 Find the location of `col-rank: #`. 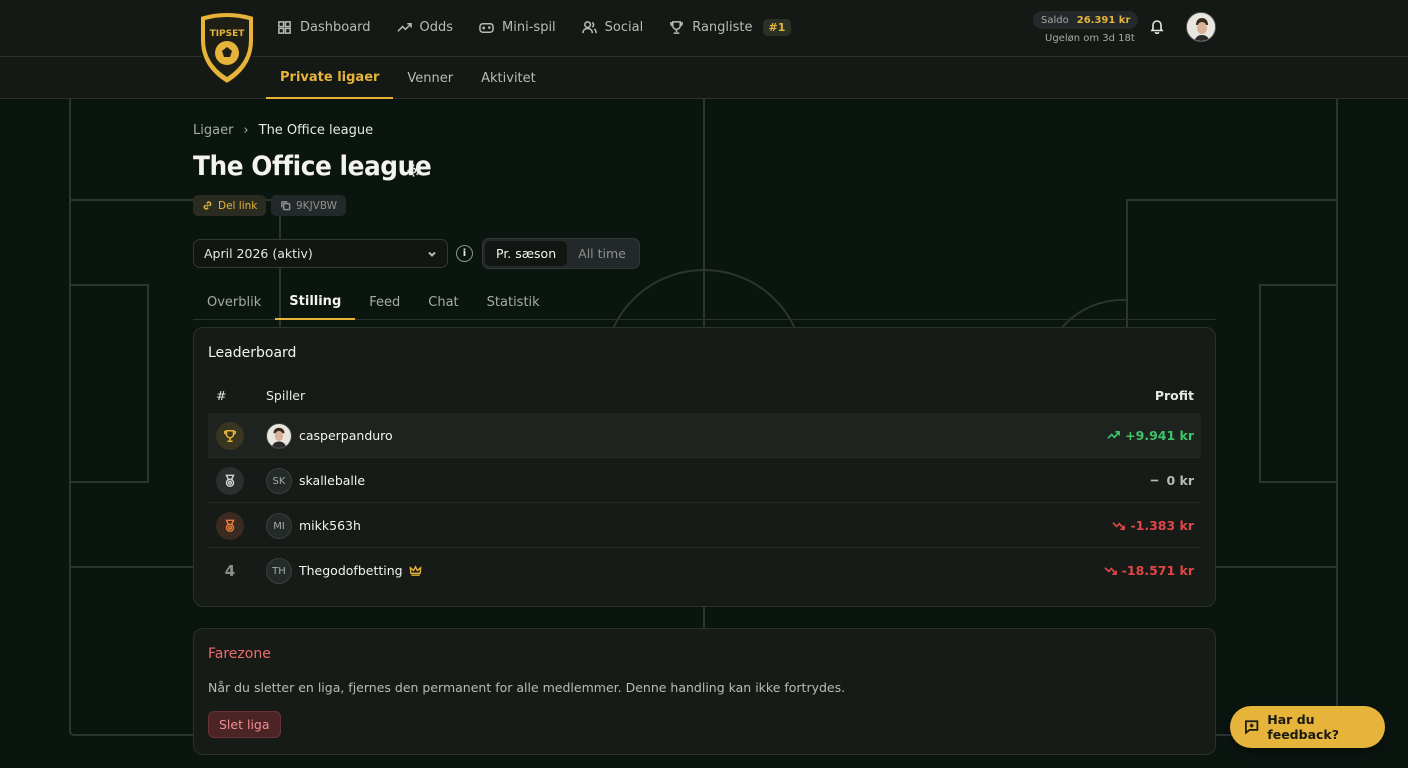

col-rank: # is located at coordinates (221, 395).